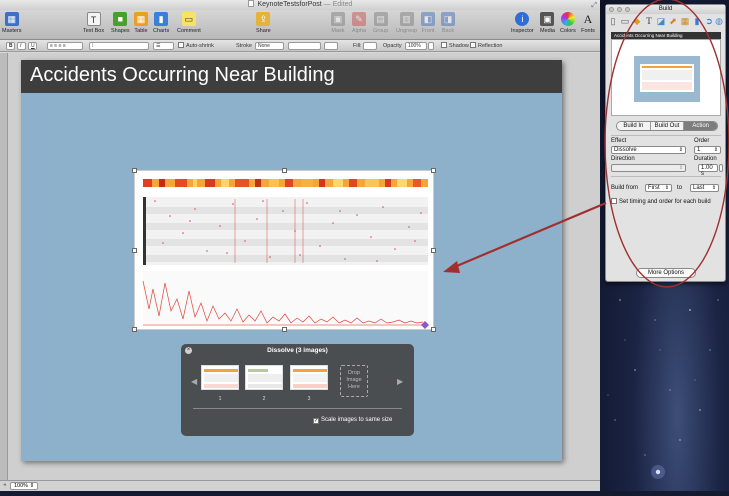  Describe the element at coordinates (637, 21) in the screenshot. I see `build-inspector-icon: ◆` at that location.